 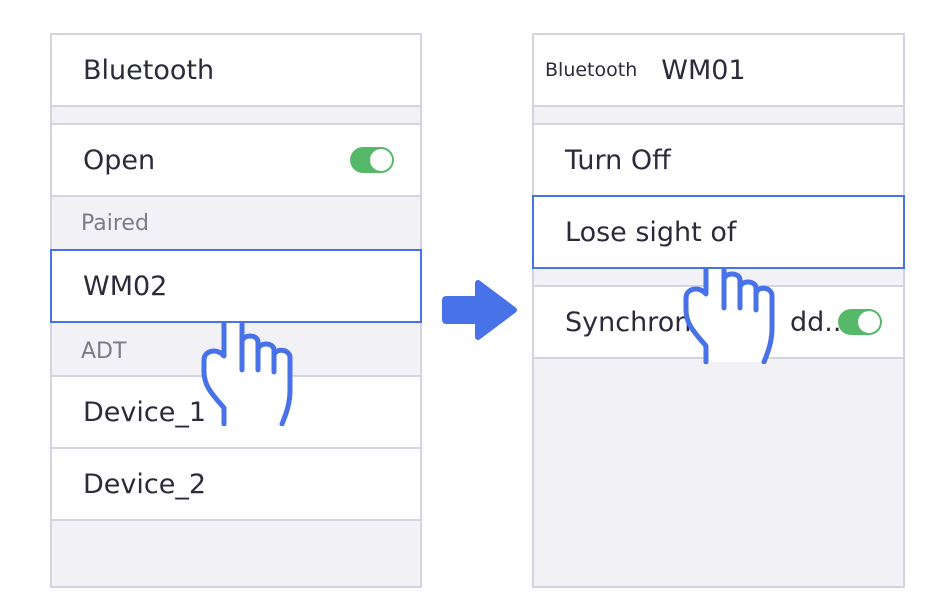 I want to click on lose-sight-item: Lose sight of, so click(x=718, y=232).